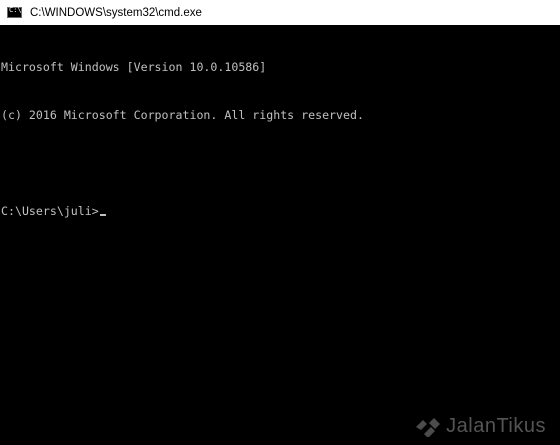  I want to click on title-bar: C:\ C:\WINDOWS\system32\cmd.exe, so click(280, 12).